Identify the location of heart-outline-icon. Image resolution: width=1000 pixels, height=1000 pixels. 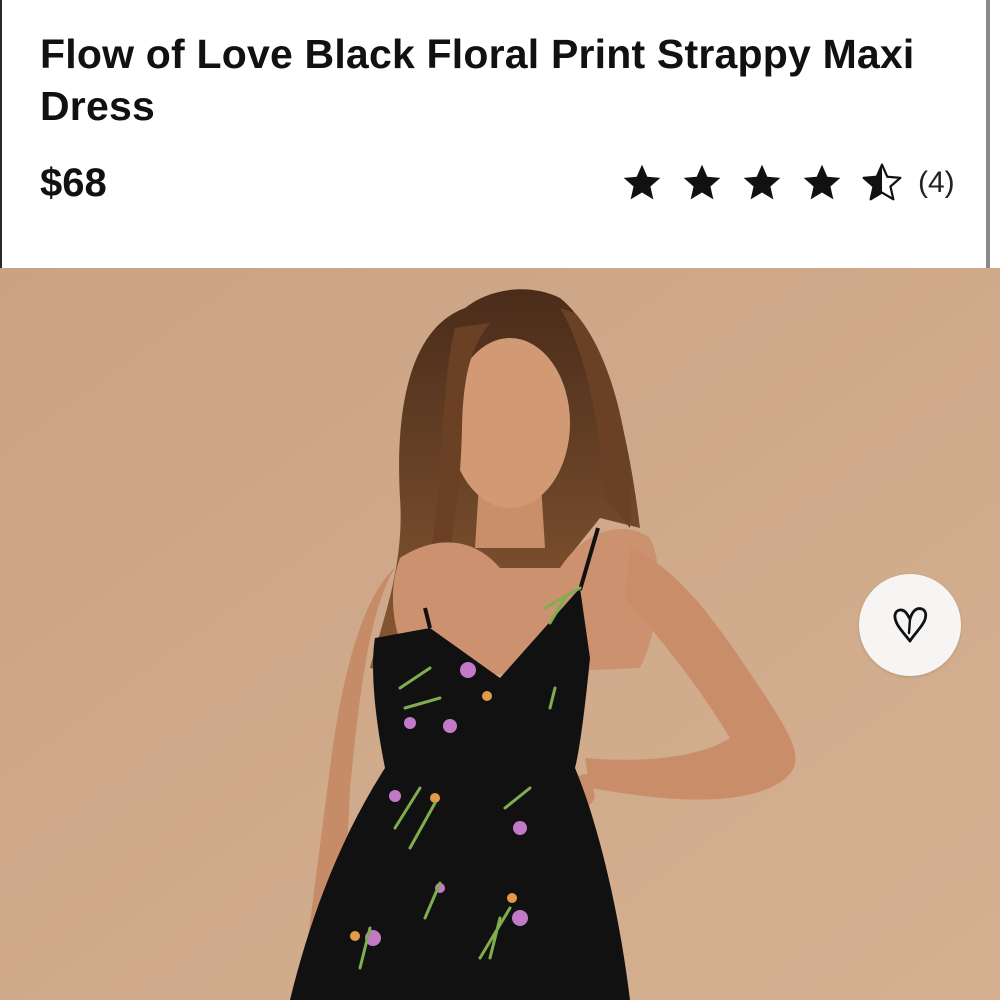
(910, 625).